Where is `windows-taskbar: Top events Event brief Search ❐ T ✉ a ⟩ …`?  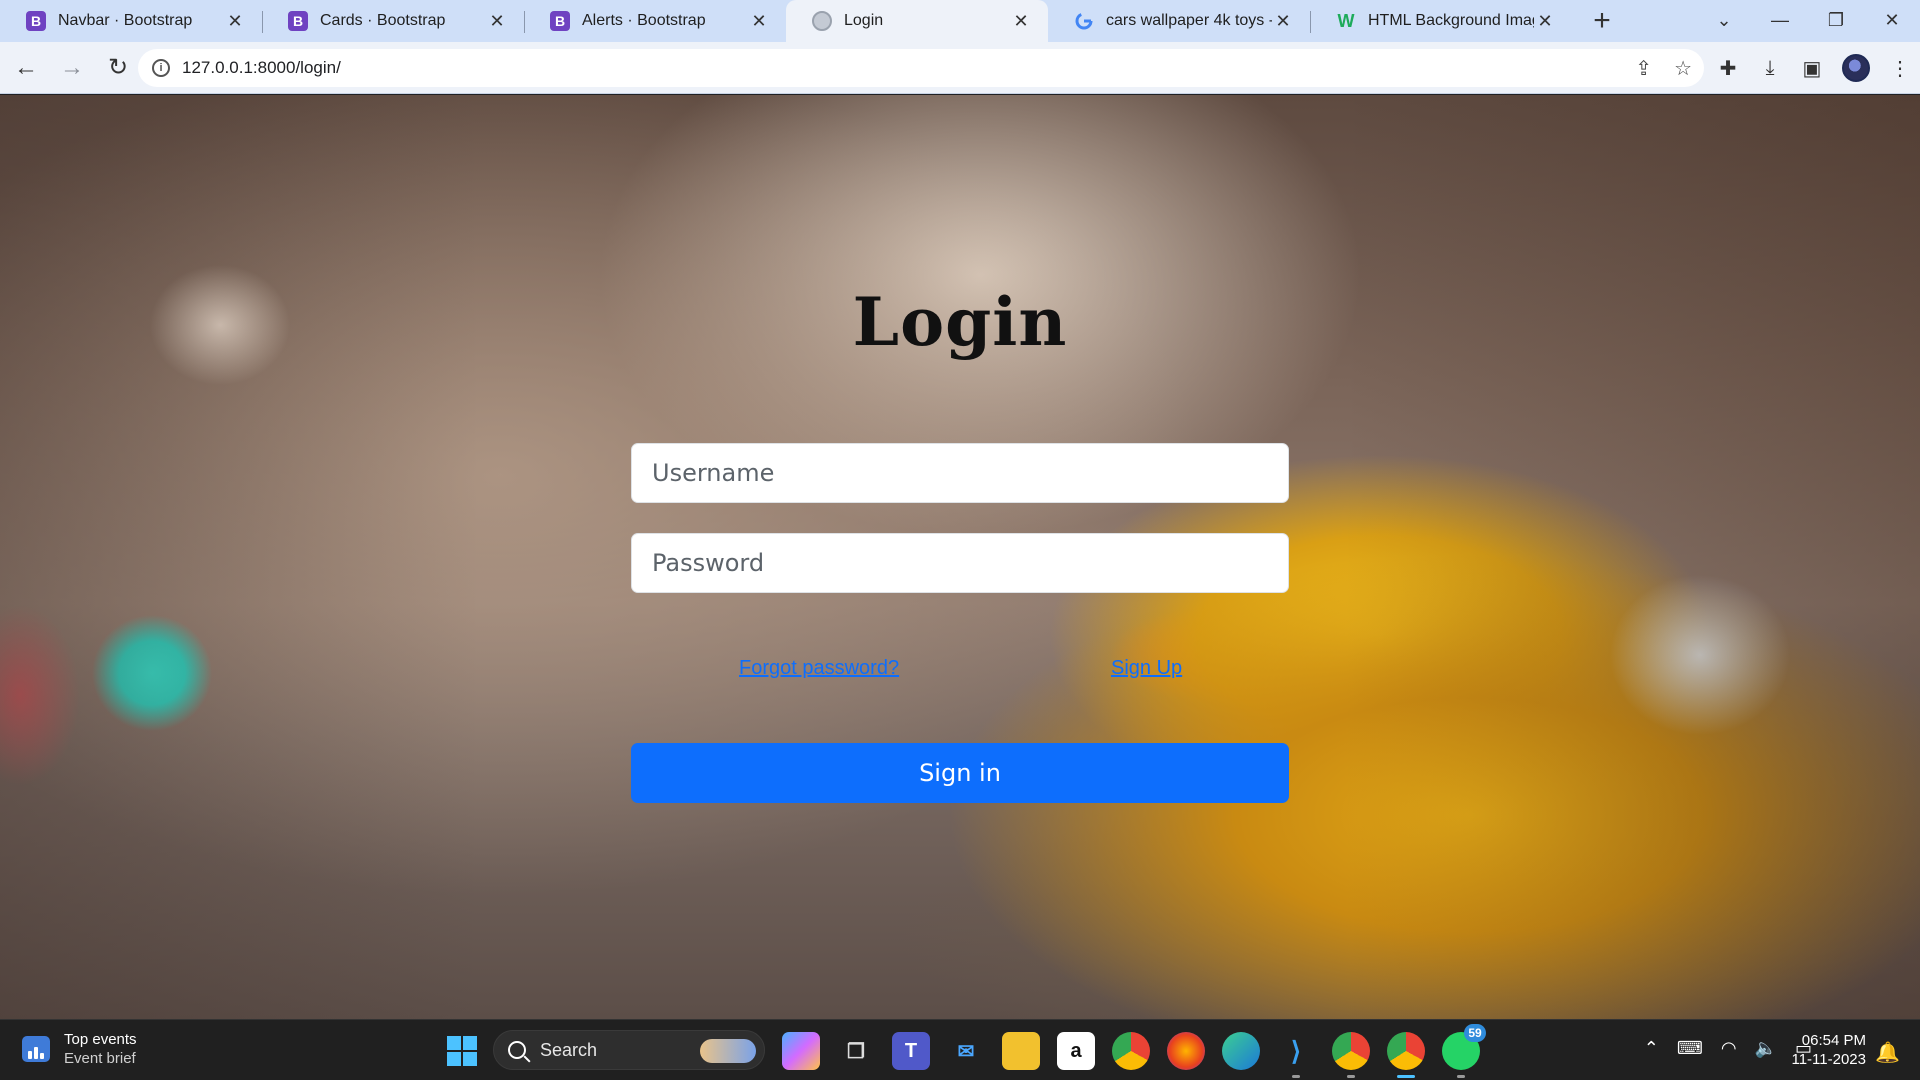
windows-taskbar: Top events Event brief Search ❐ T ✉ a ⟩ … is located at coordinates (960, 1049).